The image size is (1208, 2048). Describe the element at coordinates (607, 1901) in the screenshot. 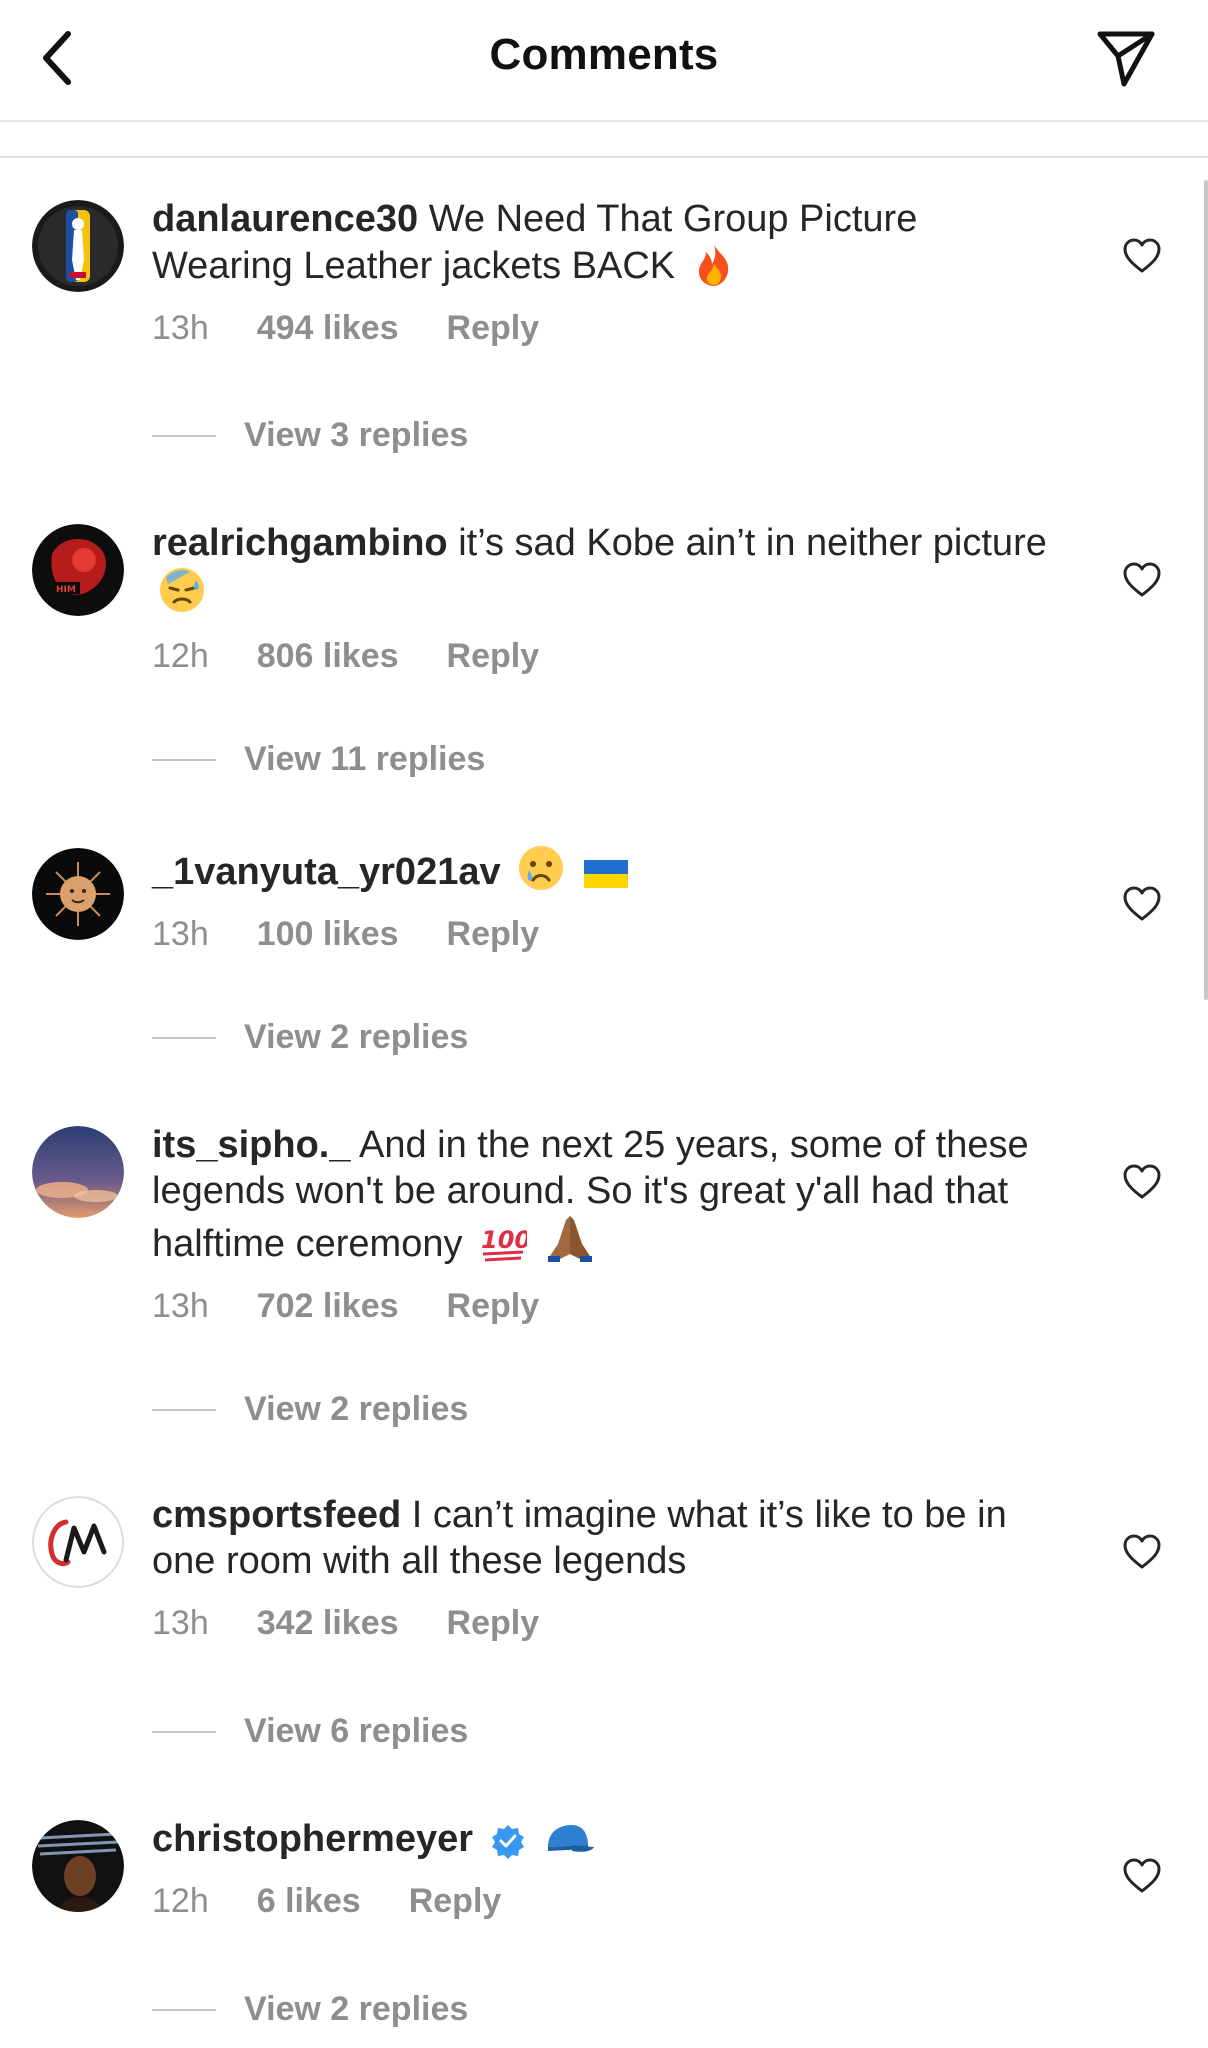

I see `comment-meta: 12h 6 likes Reply` at that location.